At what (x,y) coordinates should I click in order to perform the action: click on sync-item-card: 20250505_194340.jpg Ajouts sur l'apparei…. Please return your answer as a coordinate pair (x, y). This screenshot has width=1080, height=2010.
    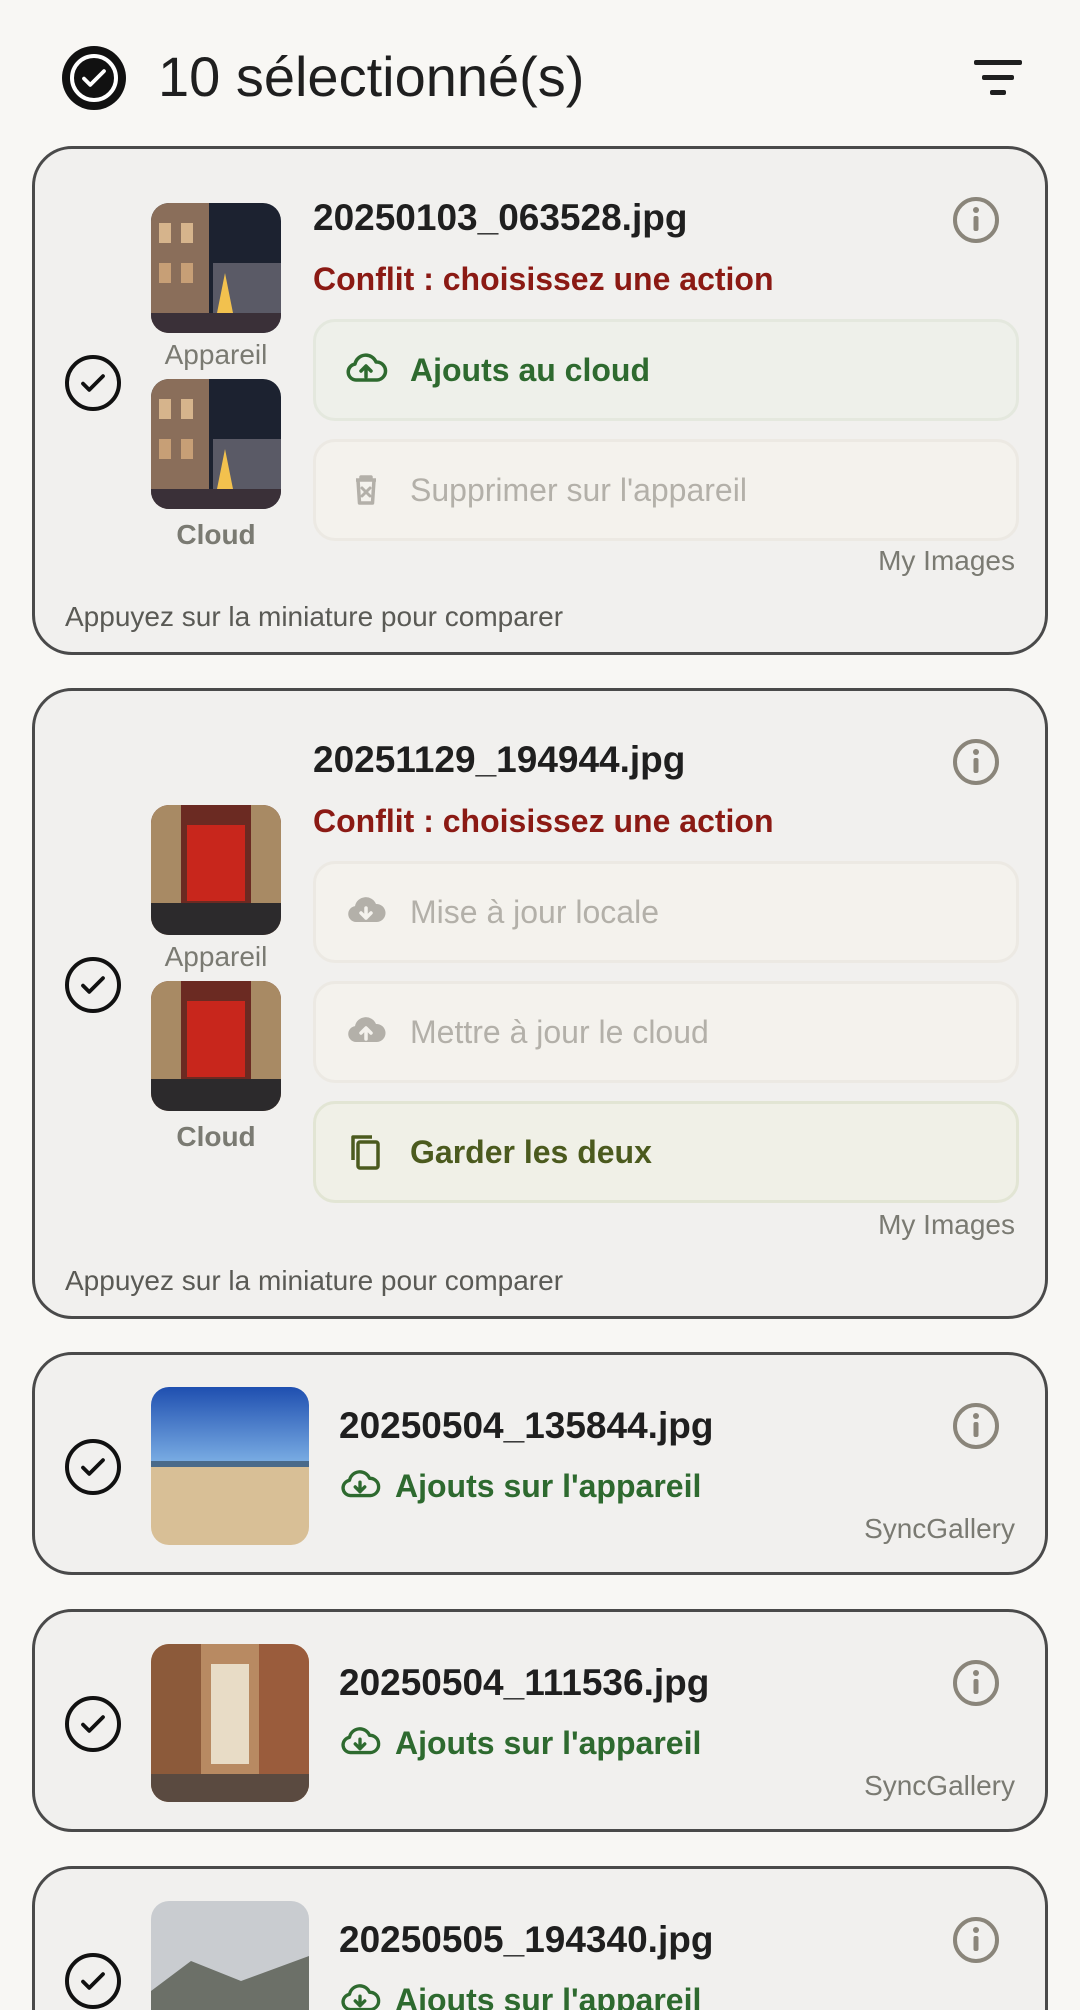
    Looking at the image, I should click on (540, 1938).